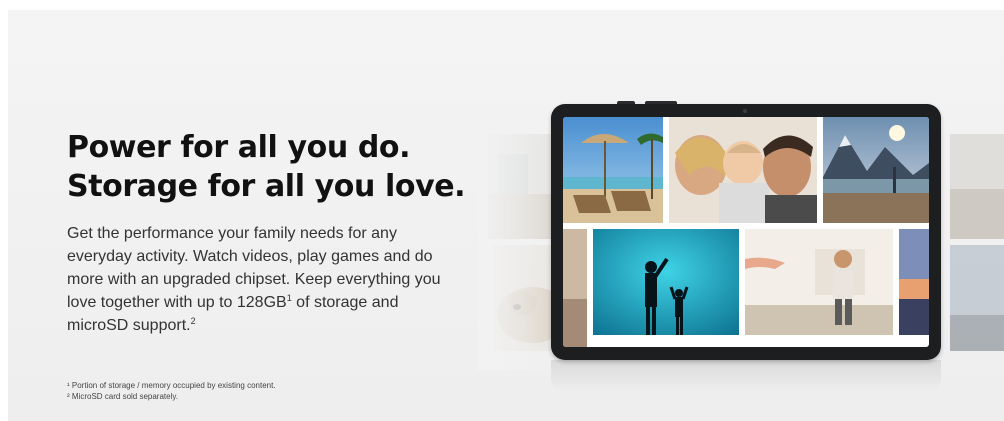  Describe the element at coordinates (743, 170) in the screenshot. I see `family-hug-photo` at that location.